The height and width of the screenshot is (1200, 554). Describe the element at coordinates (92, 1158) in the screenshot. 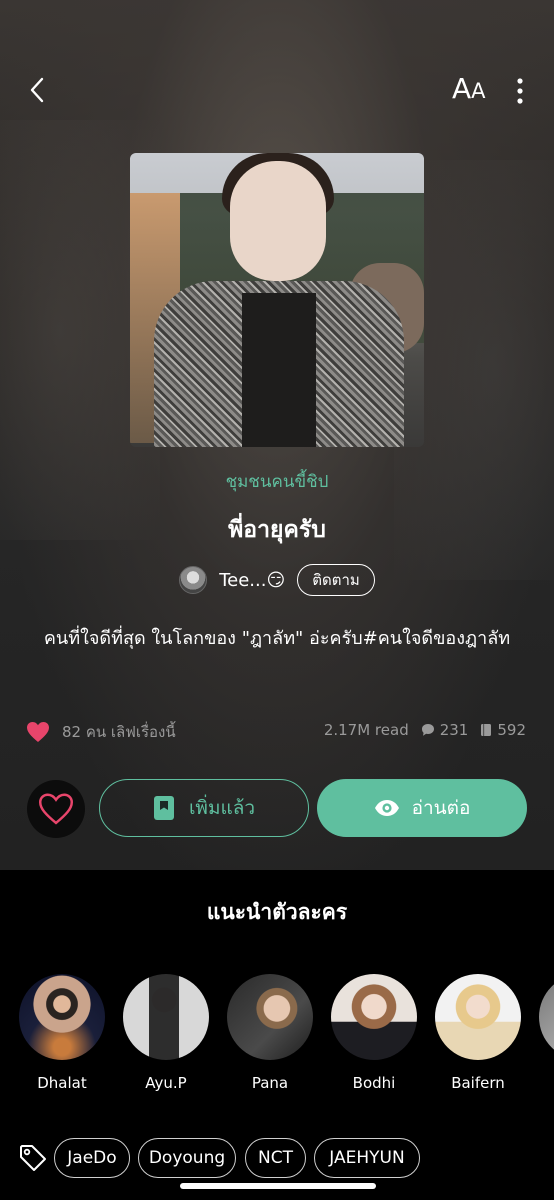

I see `tag-chip: JaeDo` at that location.